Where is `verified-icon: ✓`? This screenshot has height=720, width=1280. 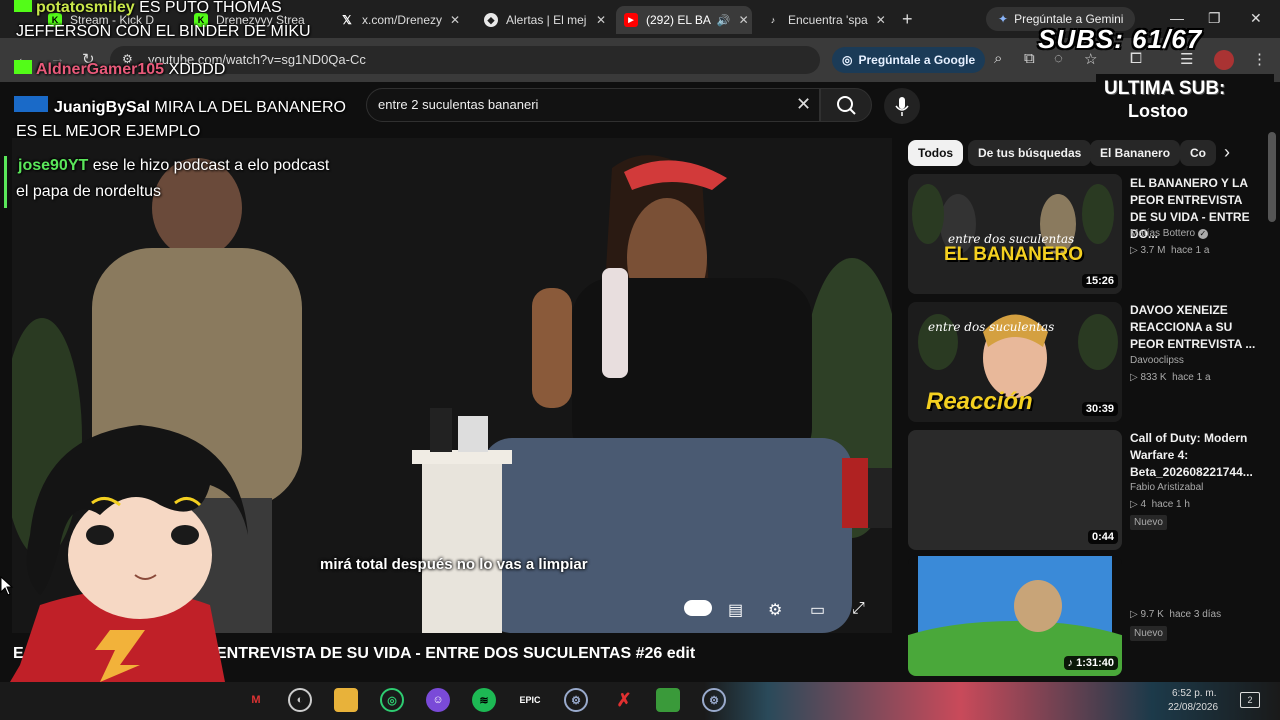 verified-icon: ✓ is located at coordinates (1202, 234).